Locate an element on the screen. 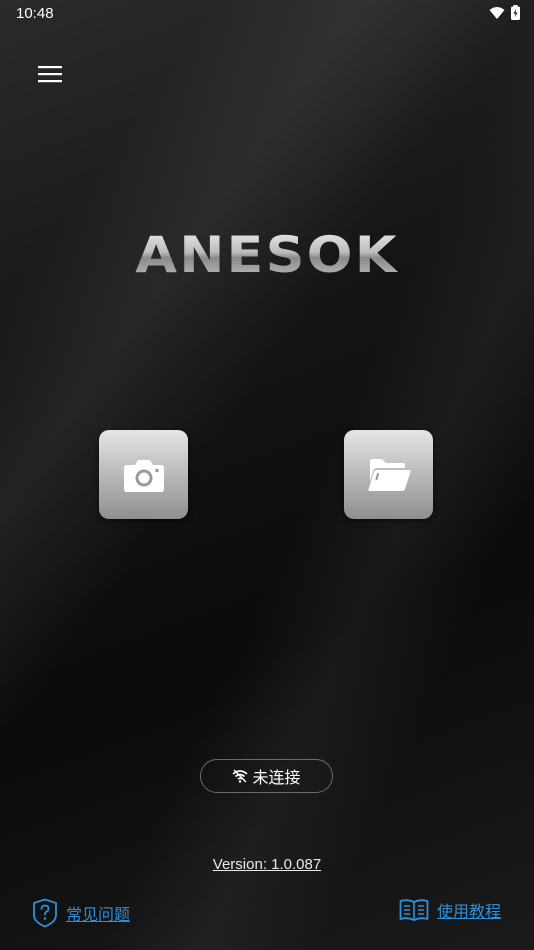 The width and height of the screenshot is (534, 950). hamburger-menu-icon is located at coordinates (50, 74).